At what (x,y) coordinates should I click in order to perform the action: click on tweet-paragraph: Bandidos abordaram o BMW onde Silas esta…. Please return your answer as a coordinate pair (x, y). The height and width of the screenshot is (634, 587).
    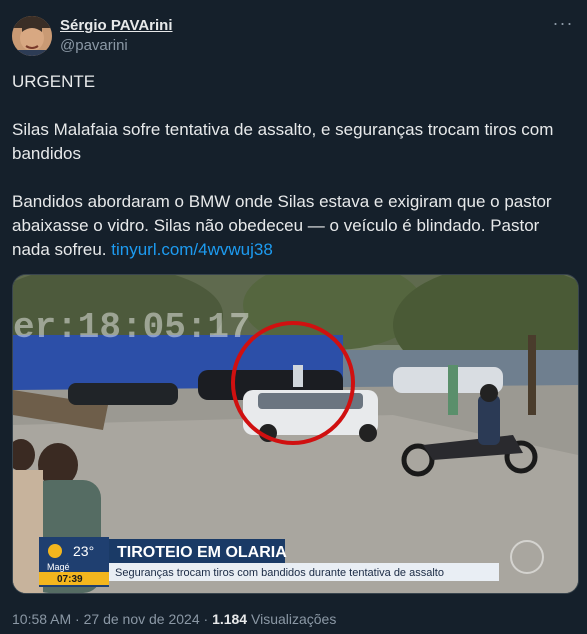
    Looking at the image, I should click on (293, 226).